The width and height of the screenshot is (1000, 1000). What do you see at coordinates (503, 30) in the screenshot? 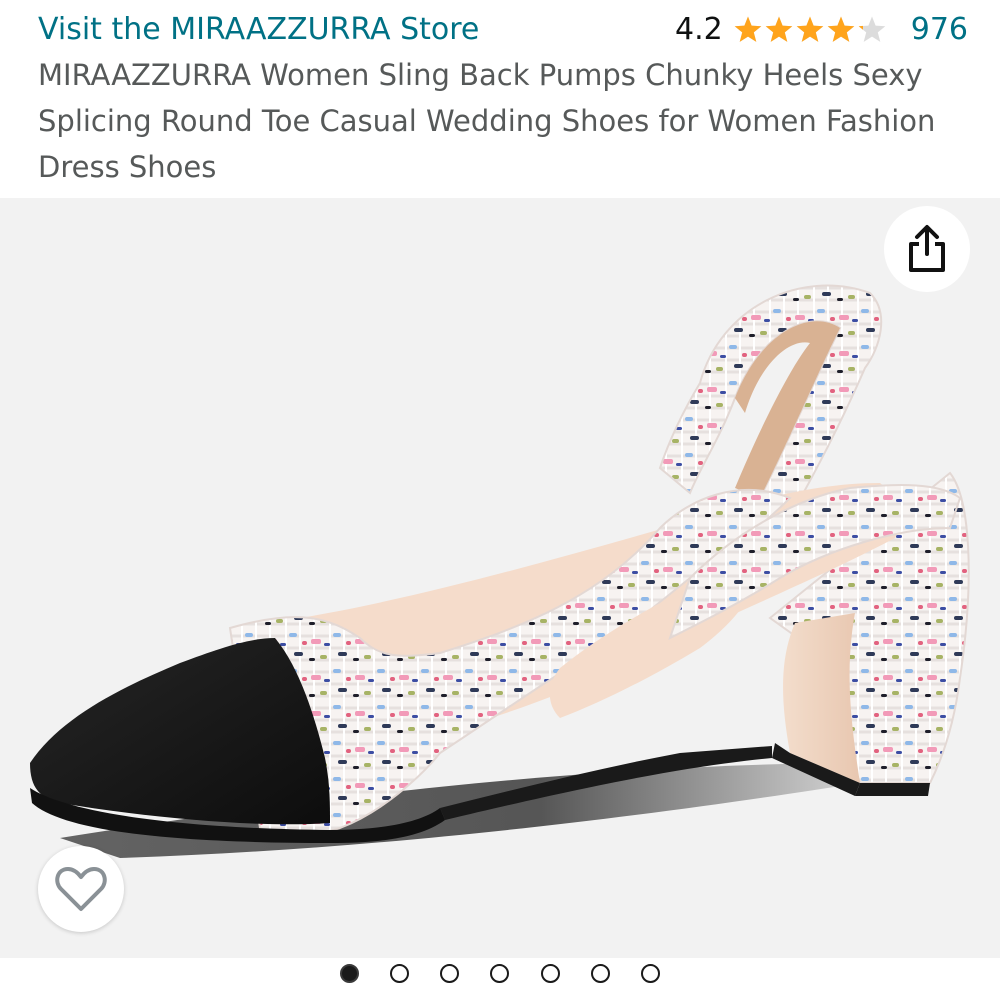
I see `header-row: Visit the MIRAAZZURRA Store 4.2 976` at bounding box center [503, 30].